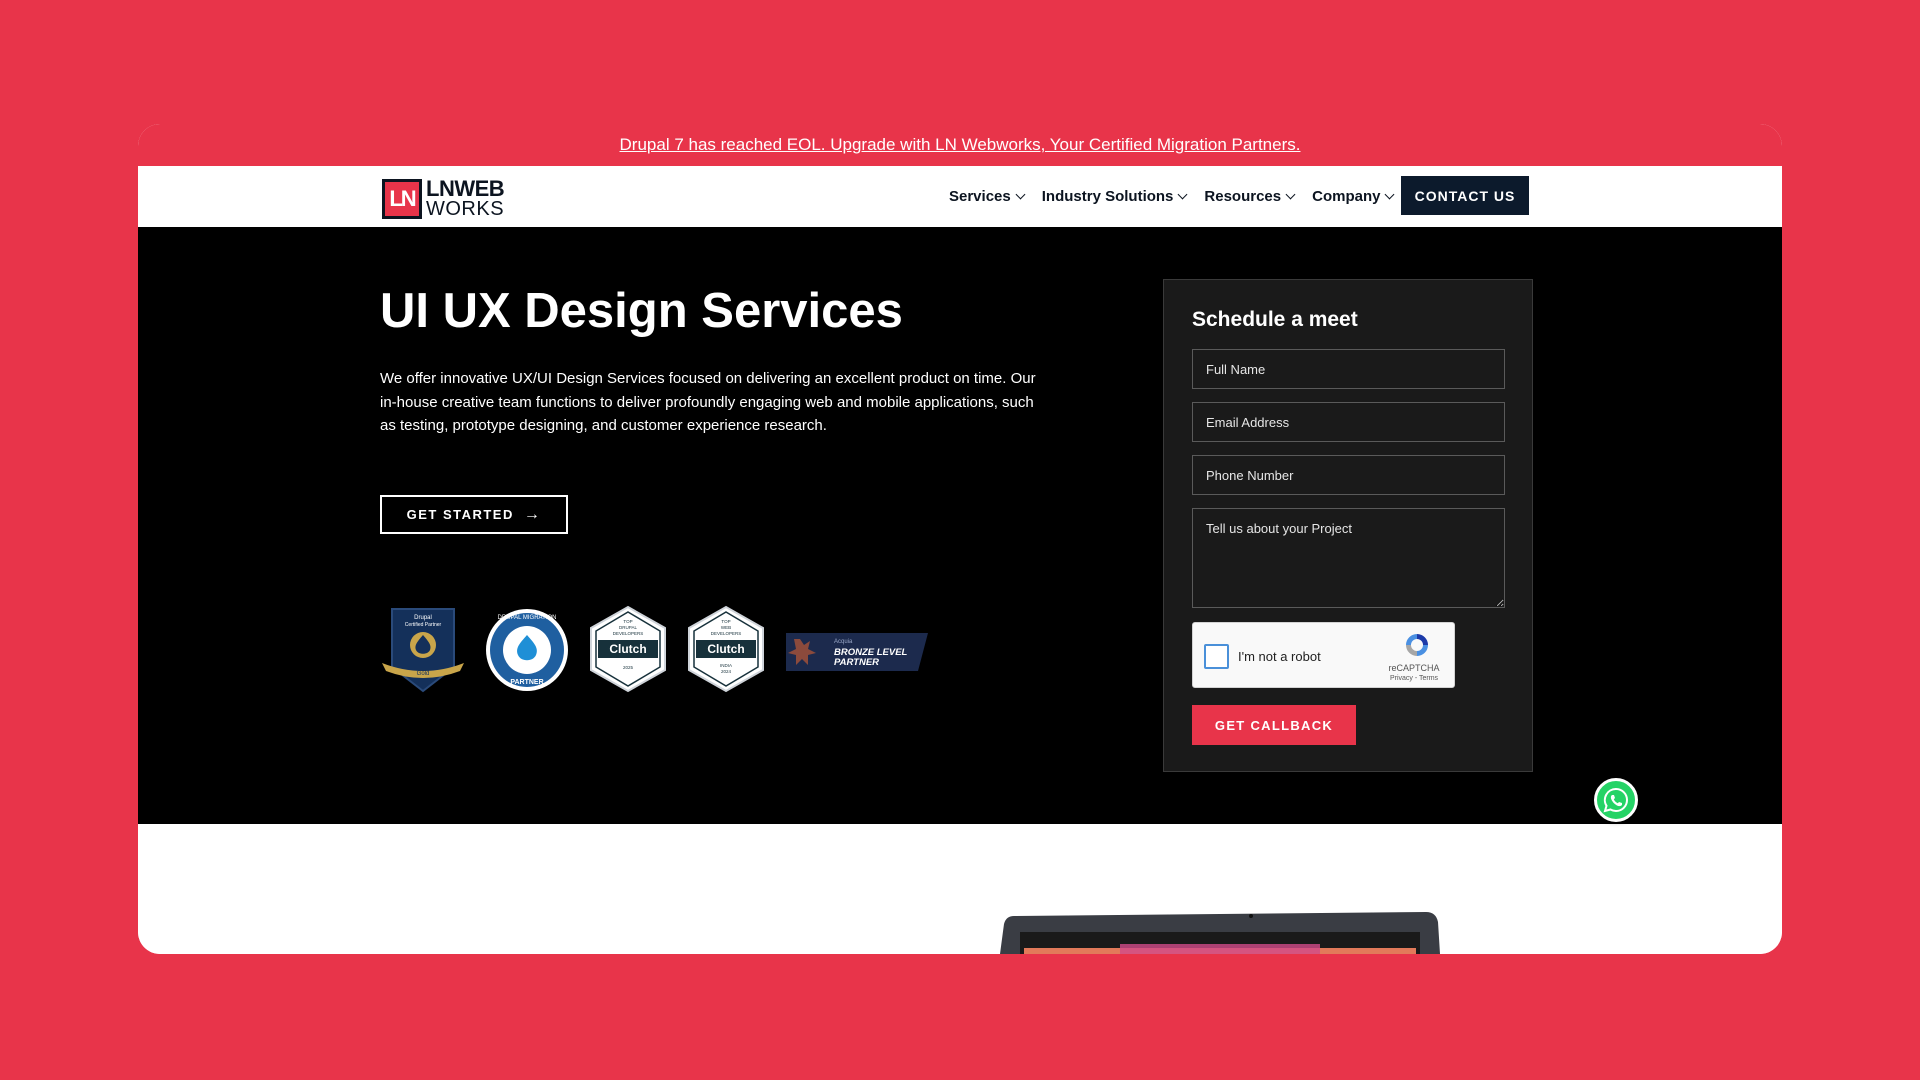  I want to click on badge-text: Acquia, so click(843, 642).